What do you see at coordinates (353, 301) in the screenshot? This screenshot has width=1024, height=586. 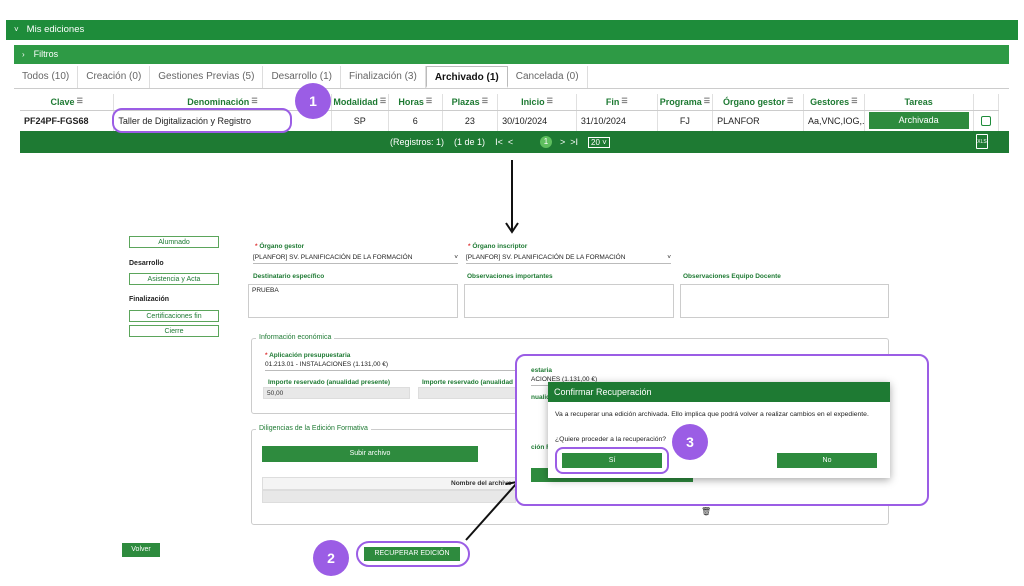 I see `destinatario-textarea: PRUEBA` at bounding box center [353, 301].